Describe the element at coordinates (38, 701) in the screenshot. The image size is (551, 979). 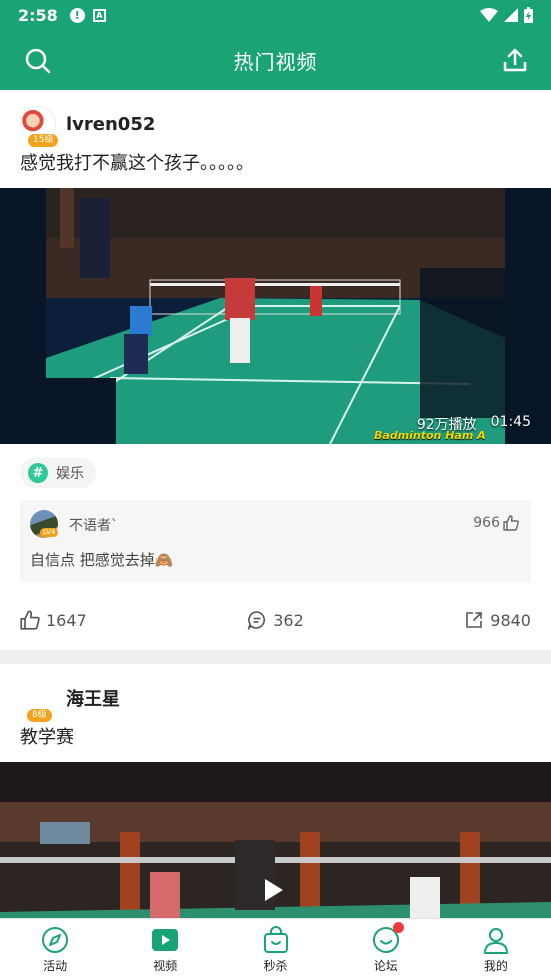
I see `avatar: 8级` at that location.